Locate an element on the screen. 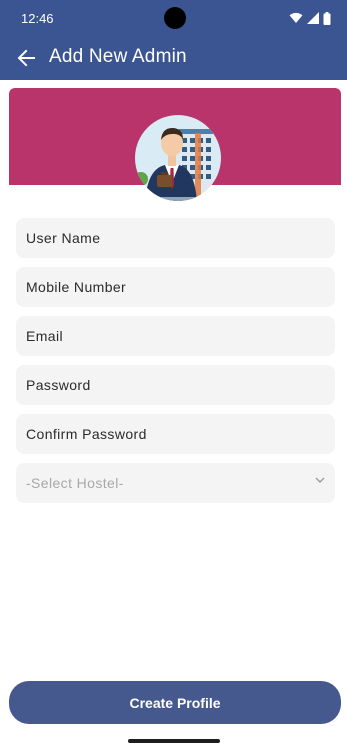  admin-building-avatar-icon is located at coordinates (178, 158).